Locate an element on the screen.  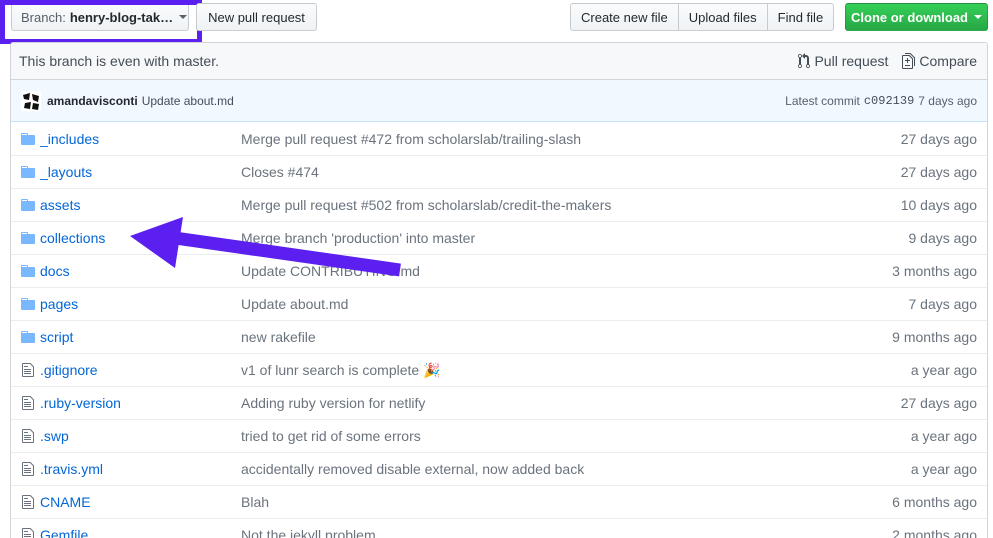
branch-status-text: This branch is even with master. is located at coordinates (119, 61).